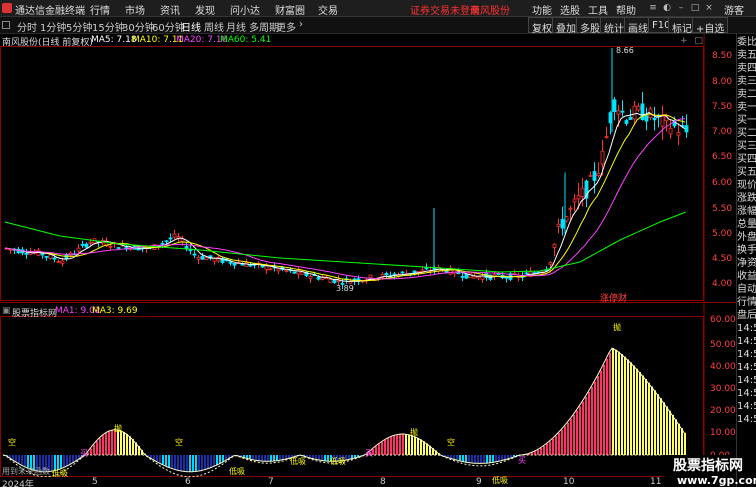 The image size is (756, 487). I want to click on side-panel-item: 委比, so click(746, 42).